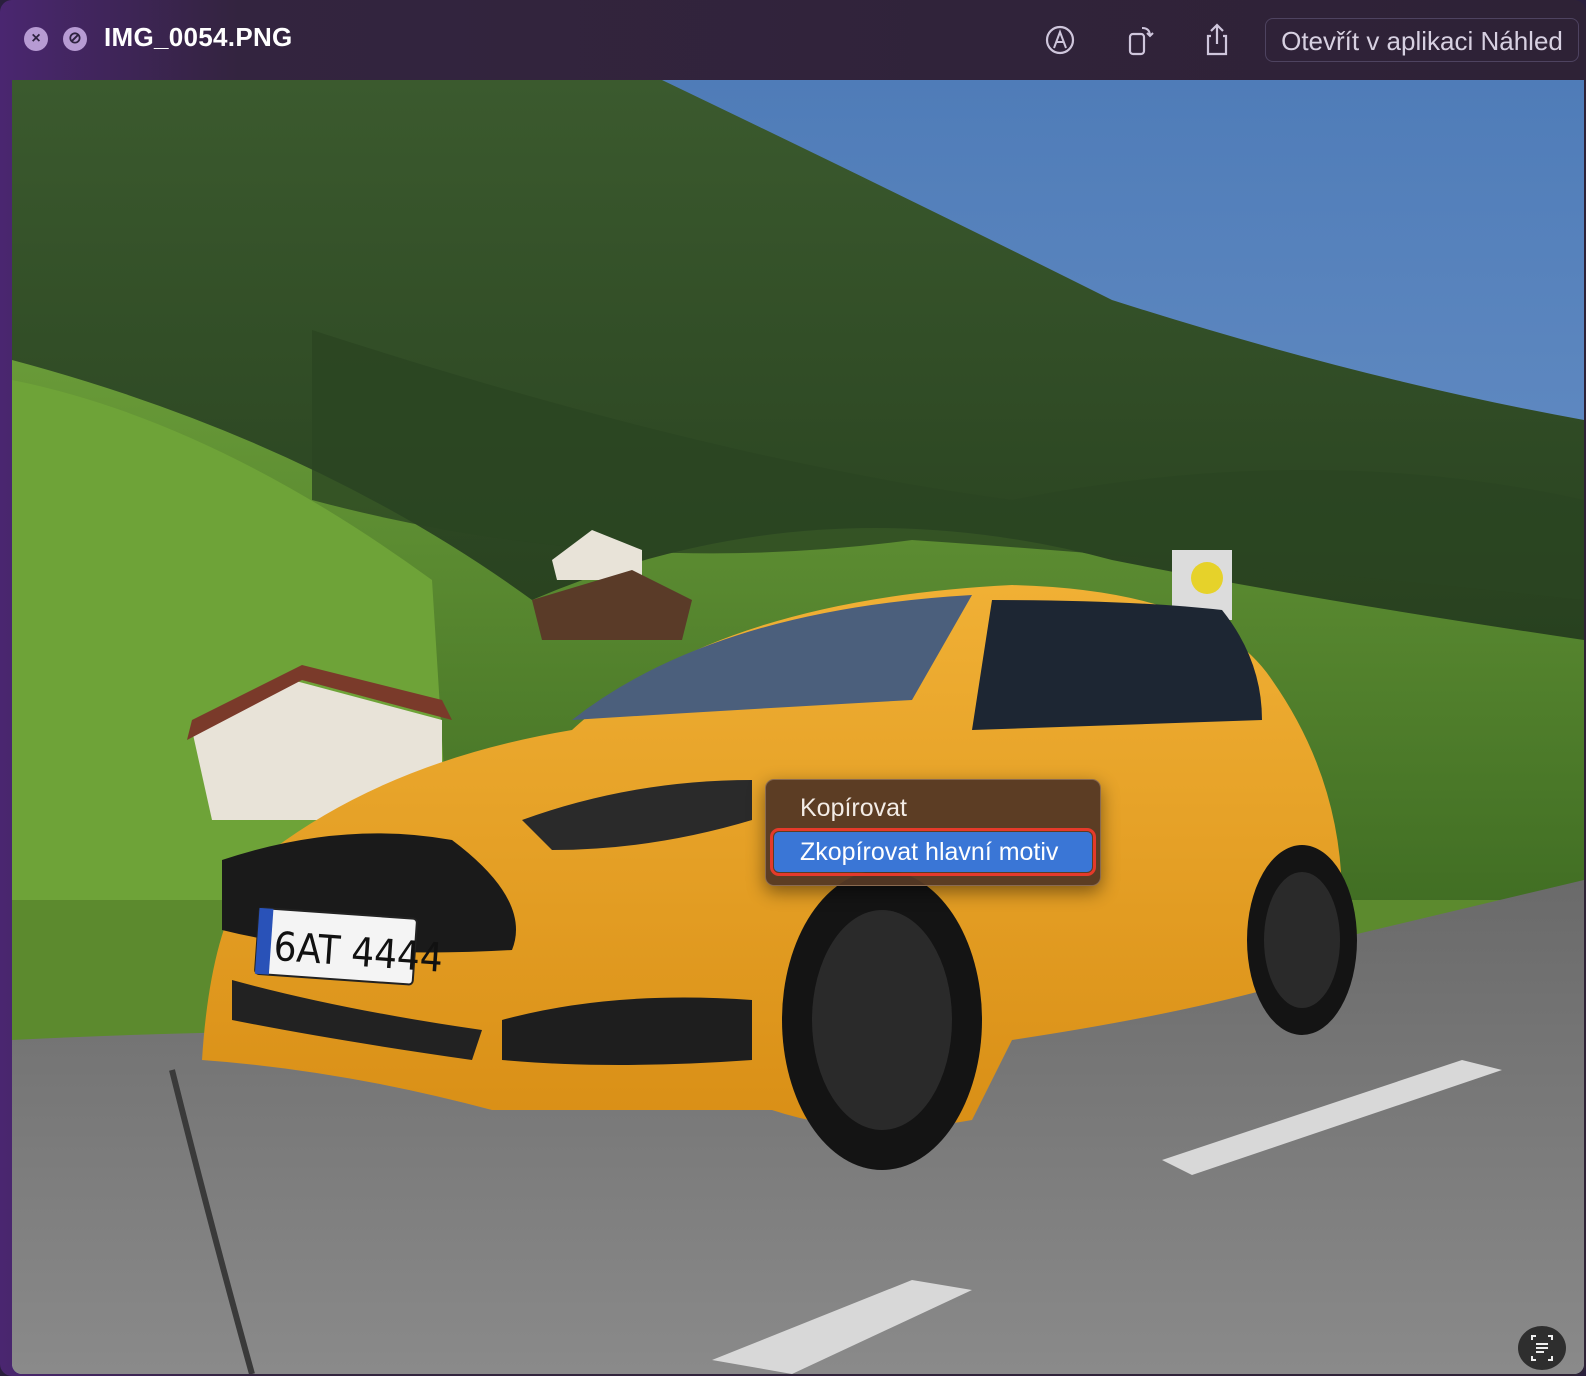 The image size is (1586, 1376). What do you see at coordinates (933, 808) in the screenshot?
I see `menu-item-copy: Kopírovat` at bounding box center [933, 808].